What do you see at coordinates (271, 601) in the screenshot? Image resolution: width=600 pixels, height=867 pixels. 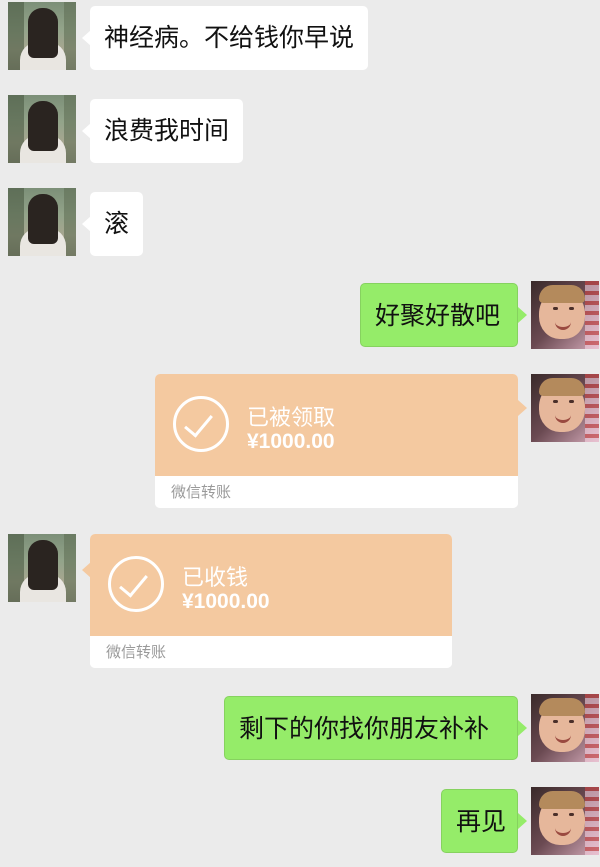 I see `transfer-card: 已收钱 ¥1000.00 微信转账` at bounding box center [271, 601].